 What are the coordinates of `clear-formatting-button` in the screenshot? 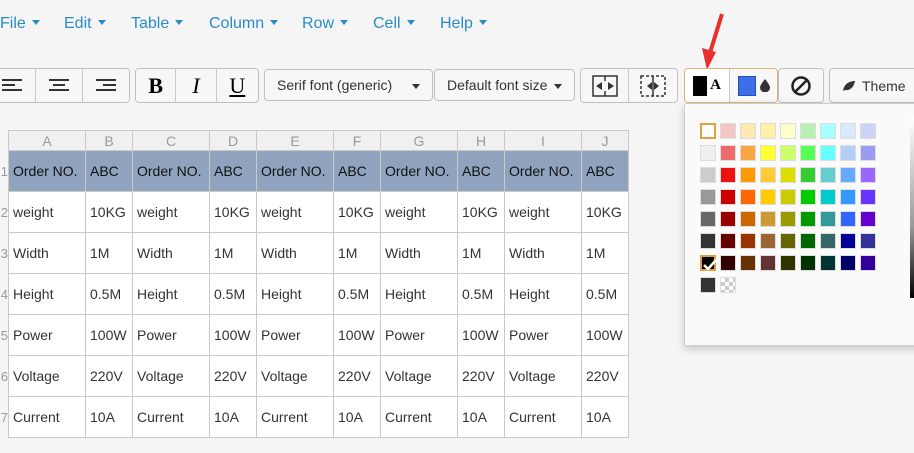 It's located at (801, 85).